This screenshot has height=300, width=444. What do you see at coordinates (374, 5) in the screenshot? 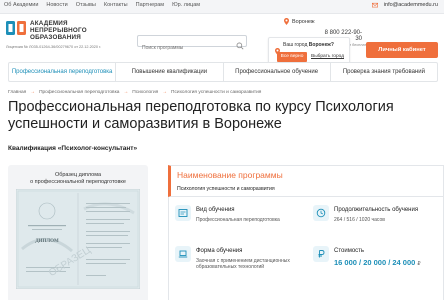
I see `mail-icon` at bounding box center [374, 5].